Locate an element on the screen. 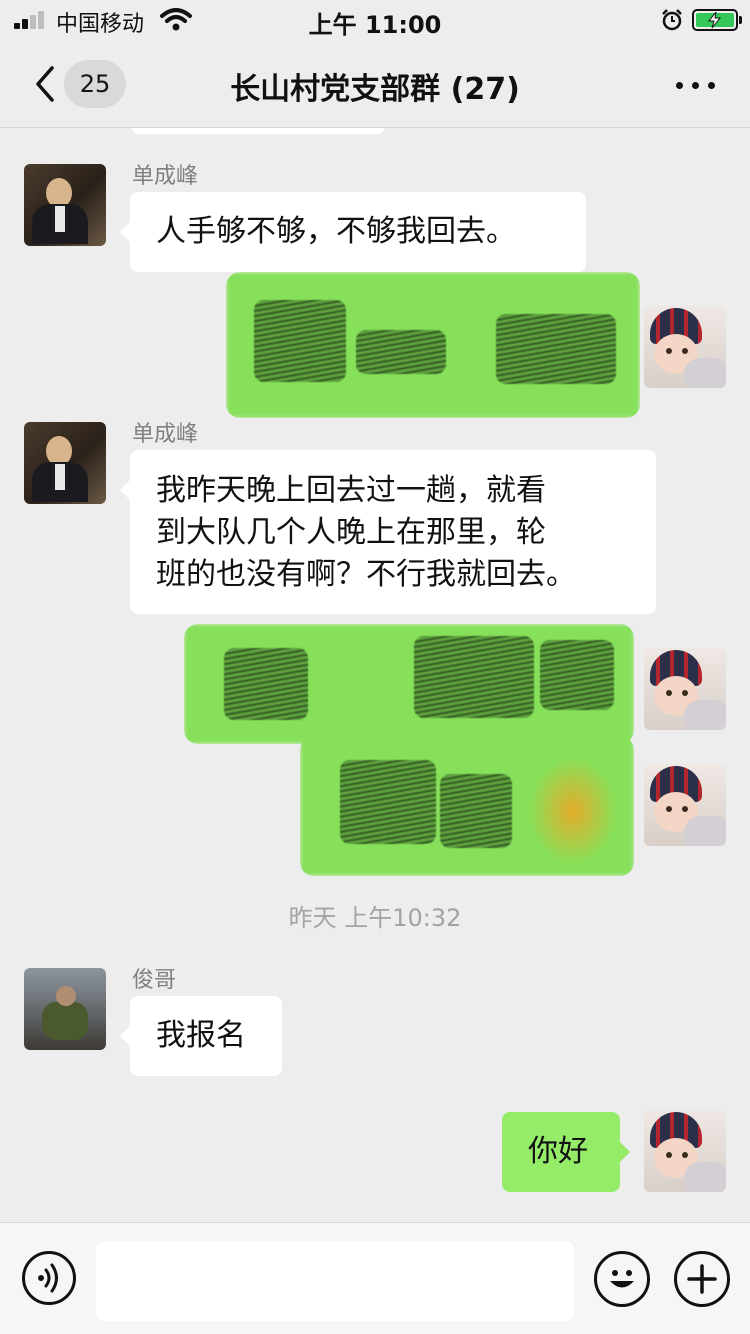 The height and width of the screenshot is (1334, 750). battery-icon is located at coordinates (717, 20).